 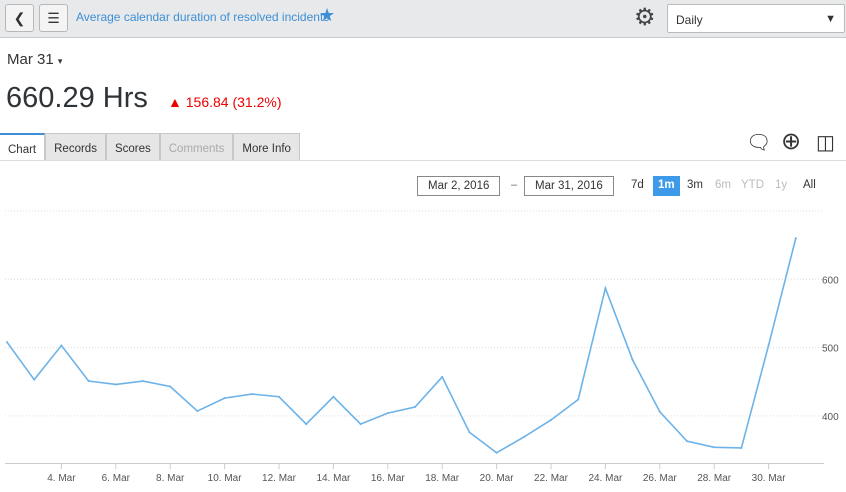 I want to click on star-icon: ★, so click(x=327, y=15).